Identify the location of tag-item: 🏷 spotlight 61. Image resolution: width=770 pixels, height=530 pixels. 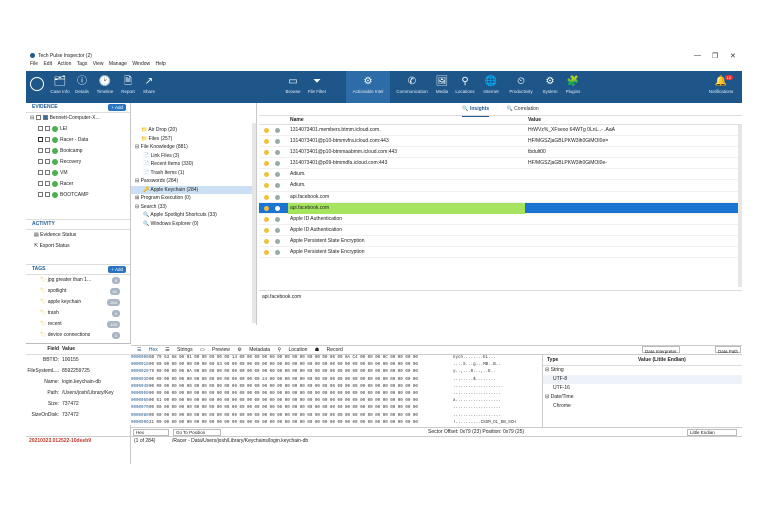
(78, 291).